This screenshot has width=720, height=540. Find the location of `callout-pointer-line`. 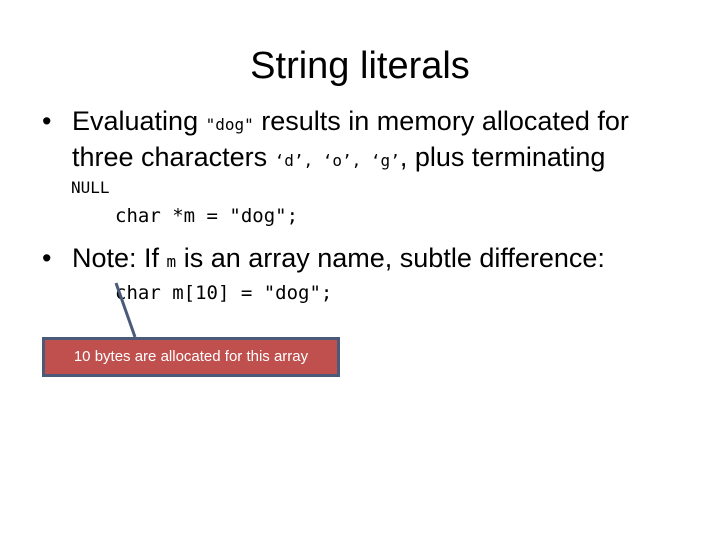

callout-pointer-line is located at coordinates (125, 310).